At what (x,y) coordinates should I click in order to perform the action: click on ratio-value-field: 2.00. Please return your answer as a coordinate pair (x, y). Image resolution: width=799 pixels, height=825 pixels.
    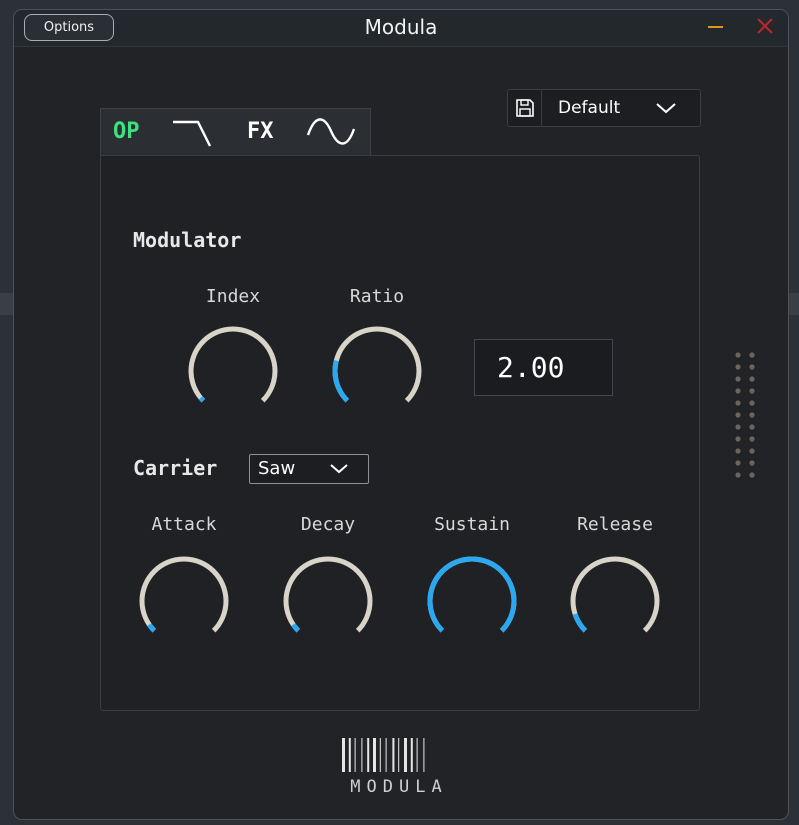
    Looking at the image, I should click on (543, 367).